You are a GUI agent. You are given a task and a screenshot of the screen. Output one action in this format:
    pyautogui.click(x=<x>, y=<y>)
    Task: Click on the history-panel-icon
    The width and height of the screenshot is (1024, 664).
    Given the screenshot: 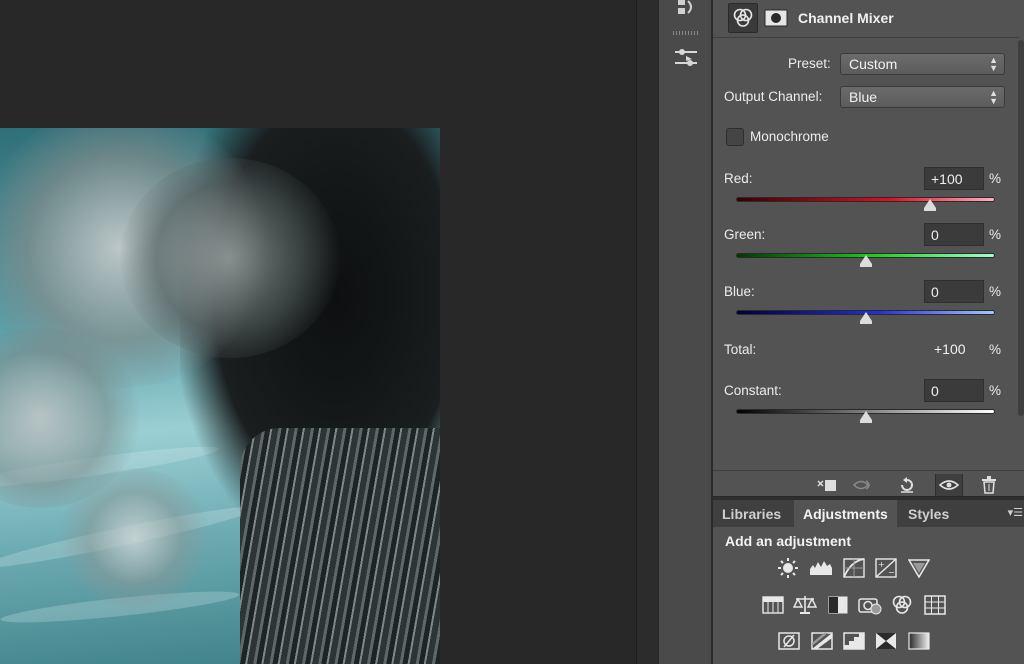 What is the action you would take?
    pyautogui.click(x=686, y=11)
    